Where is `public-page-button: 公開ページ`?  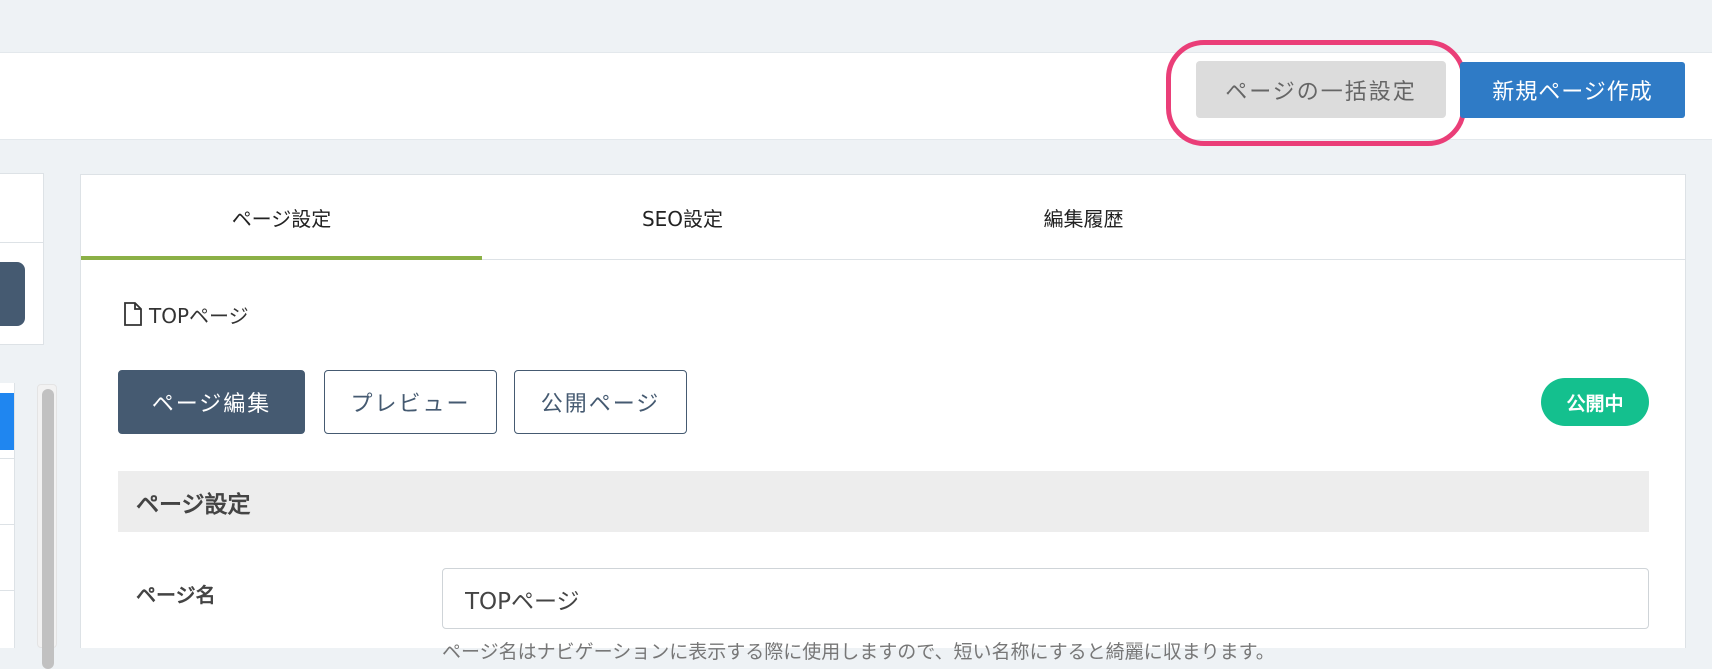 public-page-button: 公開ページ is located at coordinates (600, 402).